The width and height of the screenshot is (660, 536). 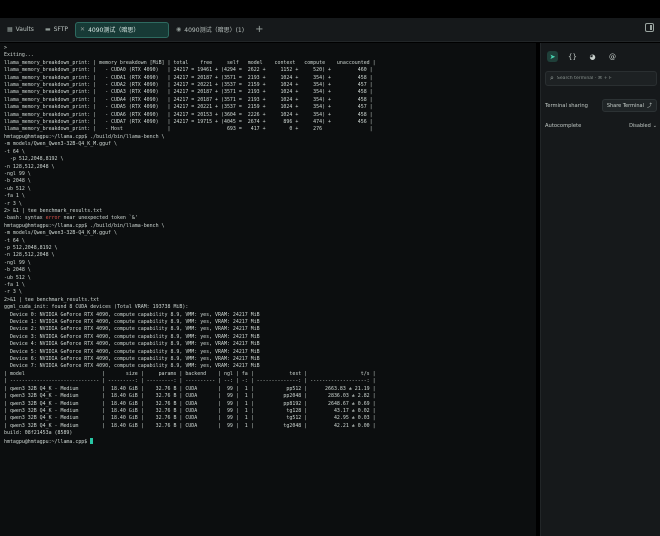 I want to click on panel-toolbar: ➤ {} ◕ @, so click(x=600, y=52).